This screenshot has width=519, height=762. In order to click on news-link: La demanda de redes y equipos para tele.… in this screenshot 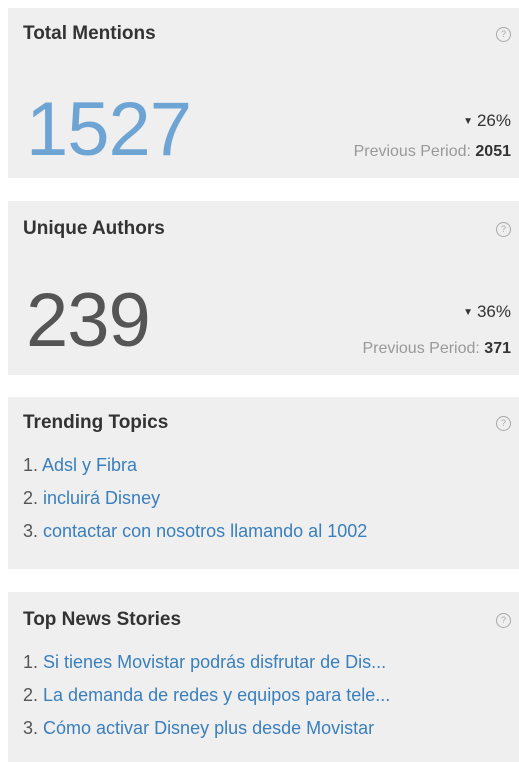, I will do `click(216, 695)`.